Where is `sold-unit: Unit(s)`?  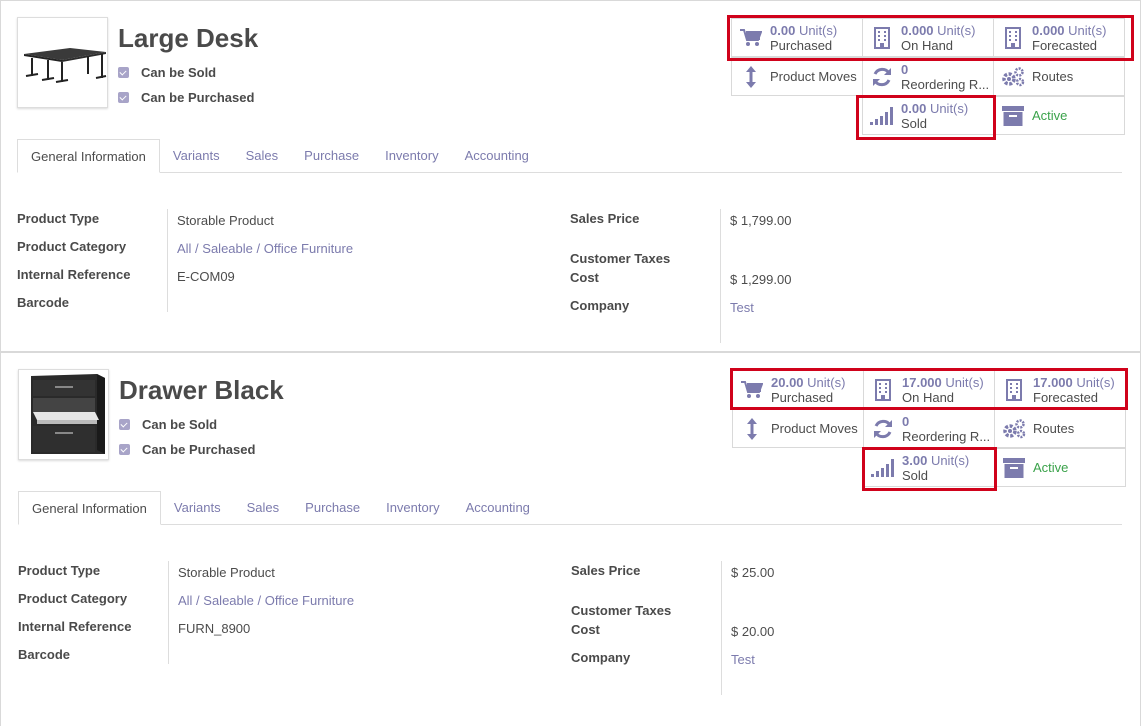
sold-unit: Unit(s) is located at coordinates (949, 108).